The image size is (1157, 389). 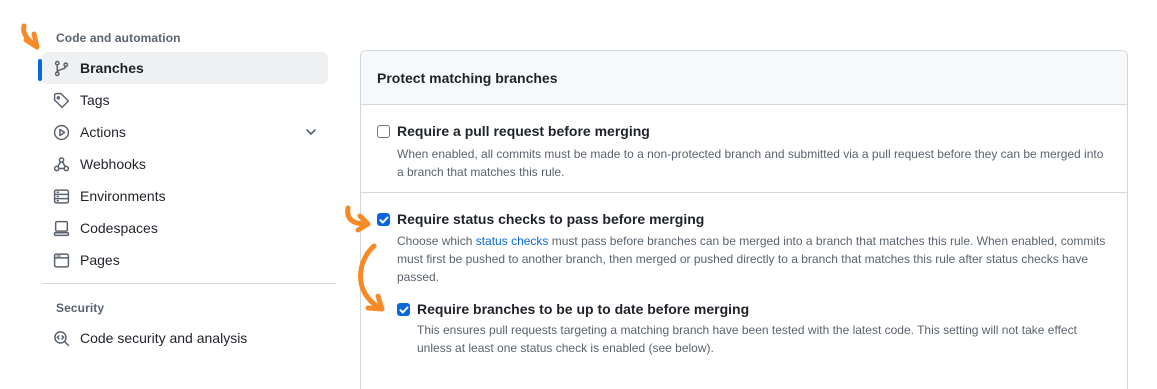 I want to click on section-heading-code-automation: Code and automation, so click(x=118, y=38).